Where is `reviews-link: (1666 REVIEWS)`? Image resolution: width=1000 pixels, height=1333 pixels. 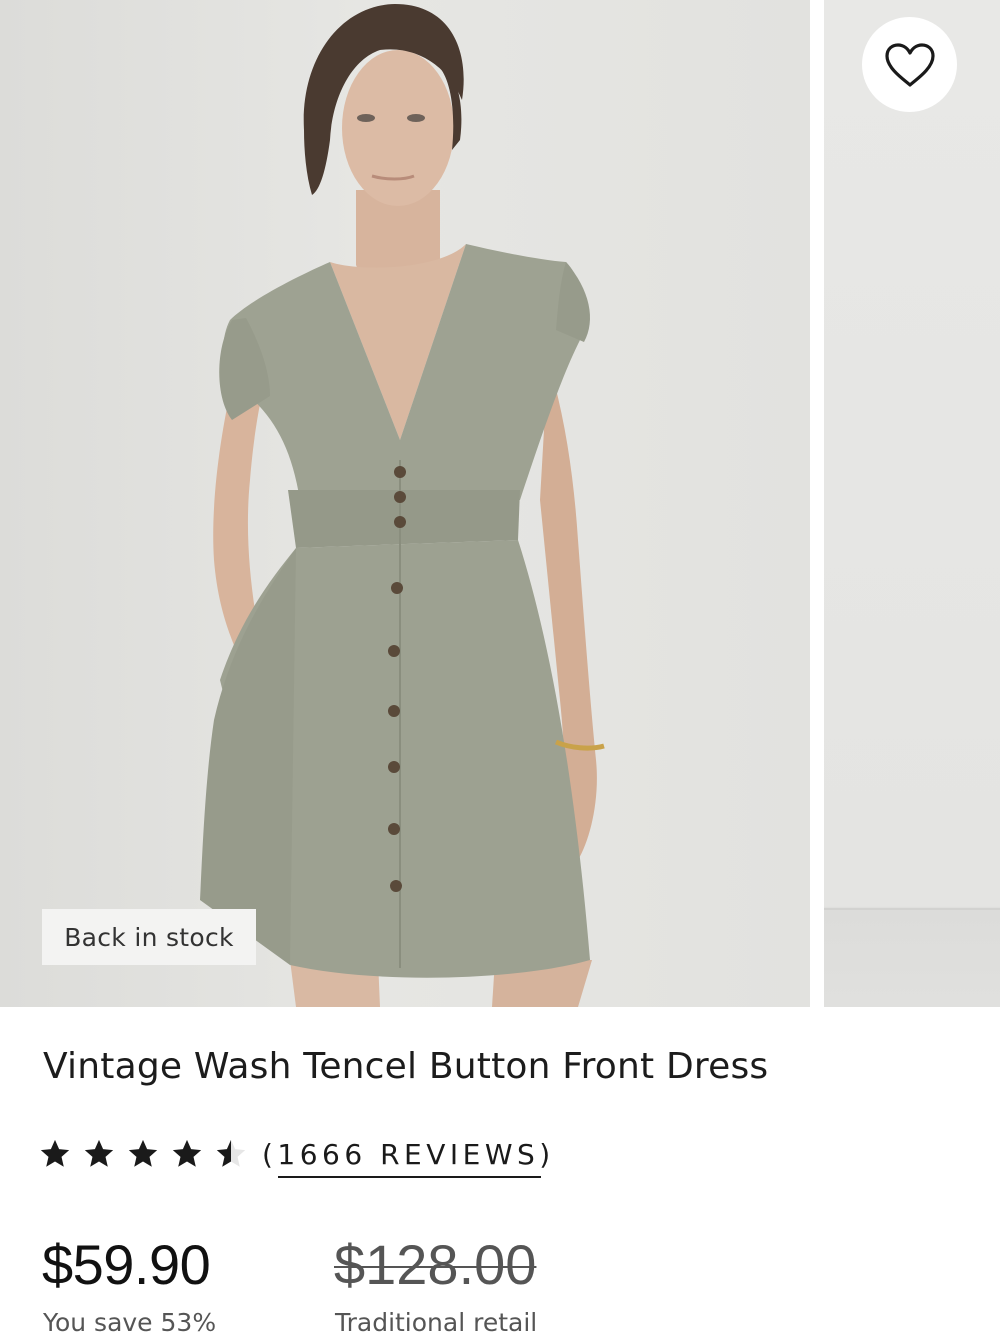
reviews-link: (1666 REVIEWS) is located at coordinates (408, 1157).